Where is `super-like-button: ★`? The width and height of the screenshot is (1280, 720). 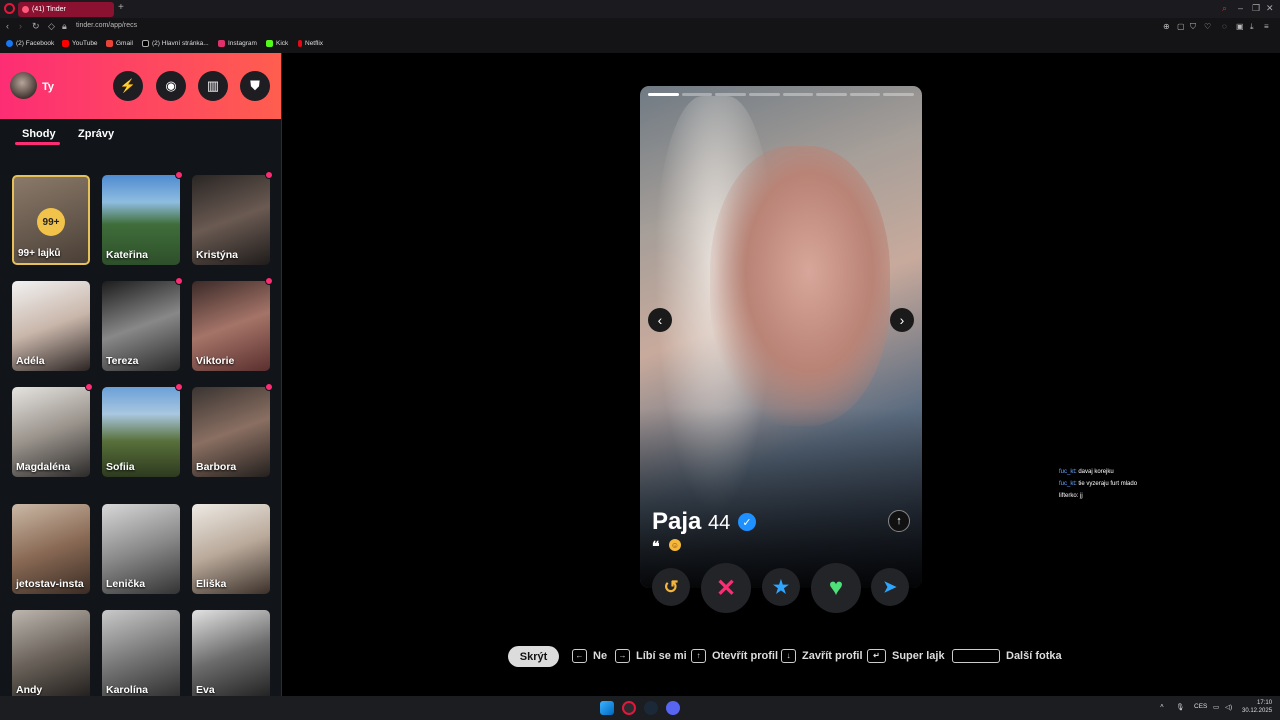 super-like-button: ★ is located at coordinates (781, 587).